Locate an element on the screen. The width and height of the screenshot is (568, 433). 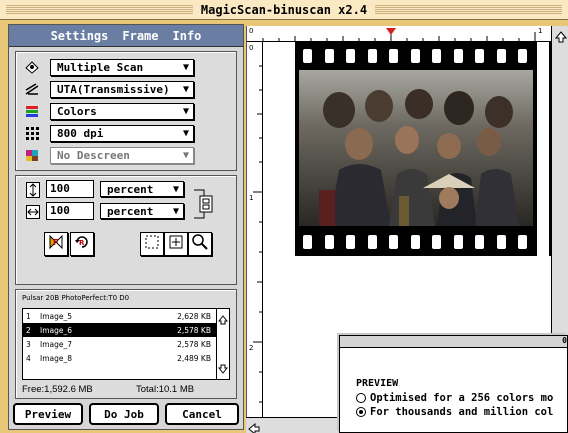
zoom-button is located at coordinates (200, 244).